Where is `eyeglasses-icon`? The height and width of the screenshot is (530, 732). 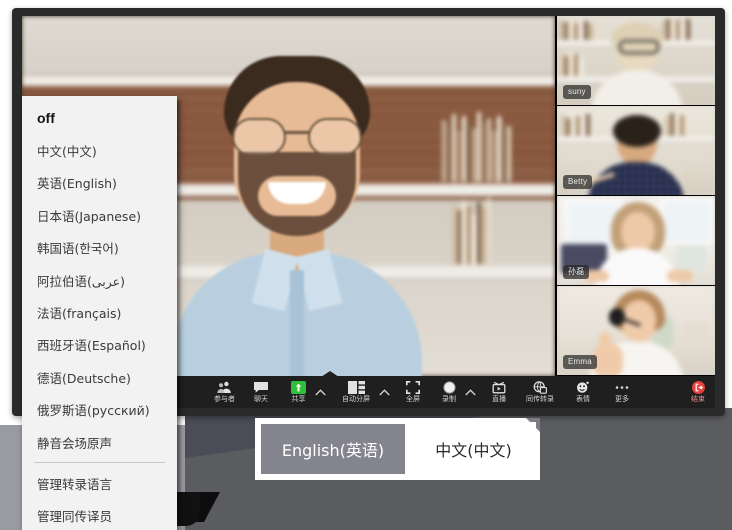
eyeglasses-icon is located at coordinates (297, 137).